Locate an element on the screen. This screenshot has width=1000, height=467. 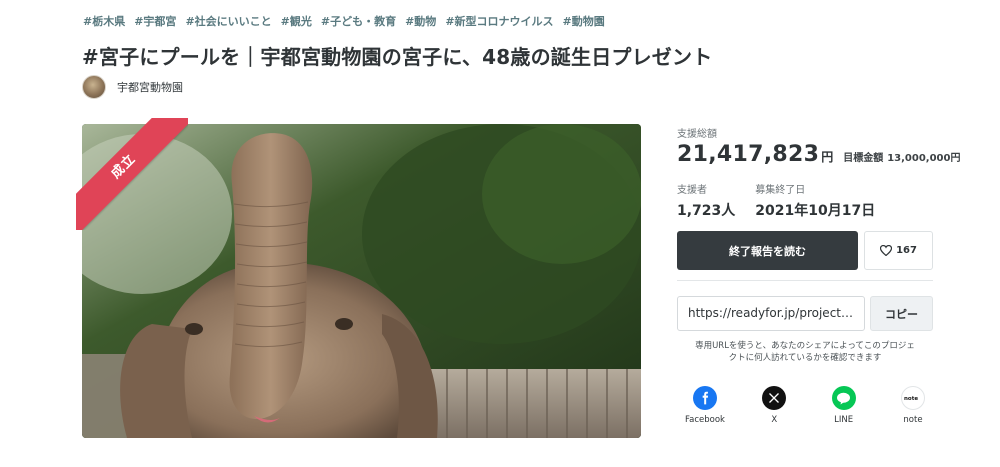
goal-amount: 13,000,000円 is located at coordinates (924, 158).